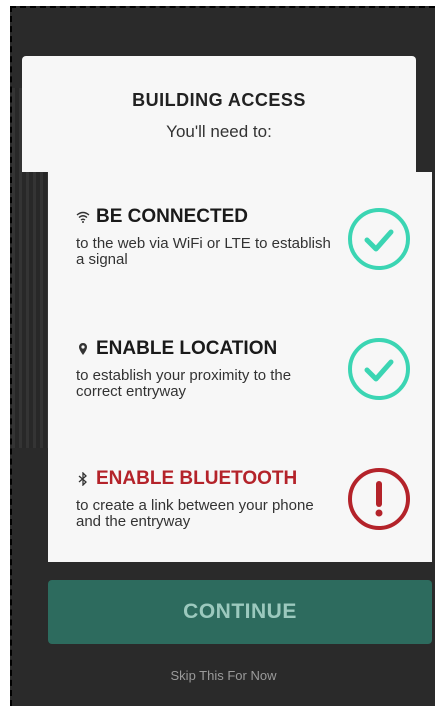 This screenshot has width=435, height=706. Describe the element at coordinates (223, 675) in the screenshot. I see `skip-link: Skip This For Now` at that location.